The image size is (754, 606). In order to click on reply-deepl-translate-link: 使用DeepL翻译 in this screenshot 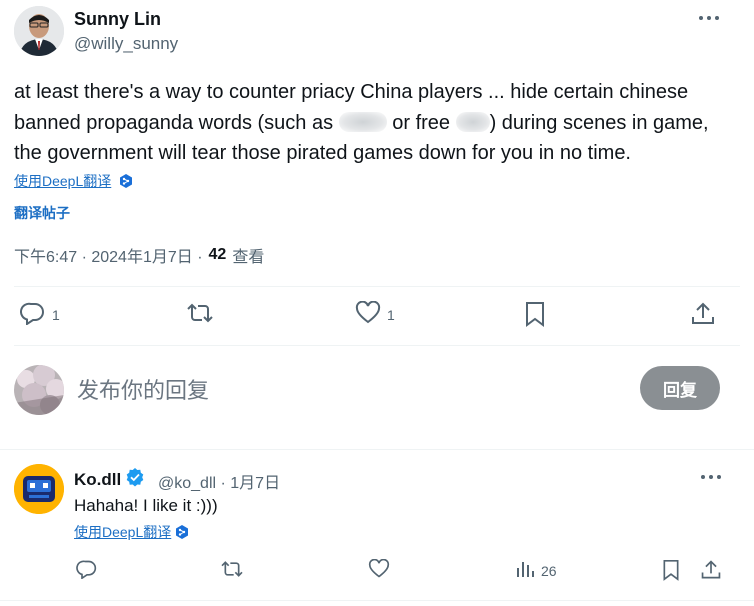, I will do `click(132, 532)`.